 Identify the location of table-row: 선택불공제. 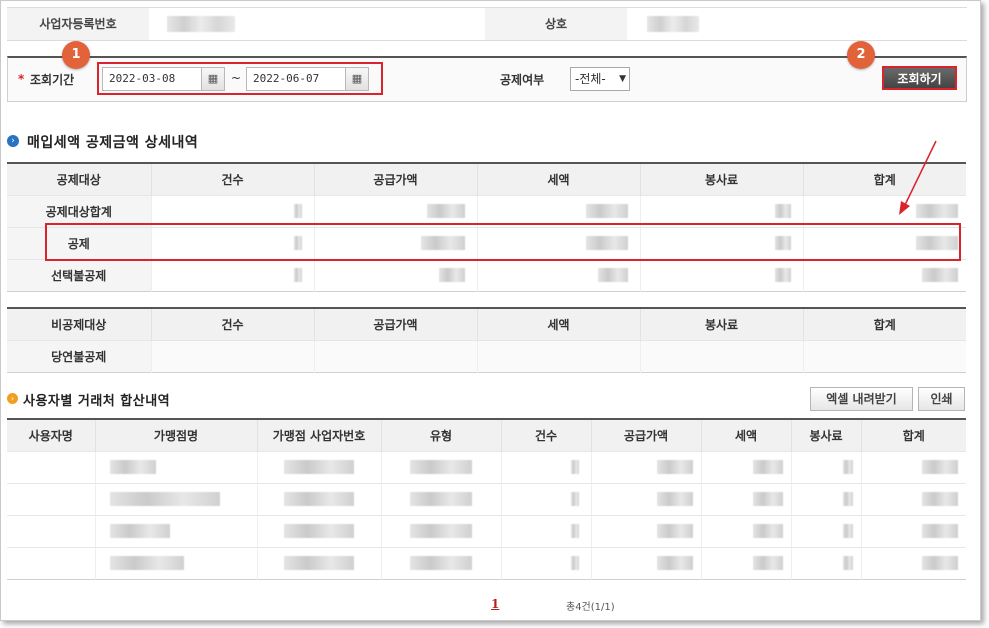
(486, 274).